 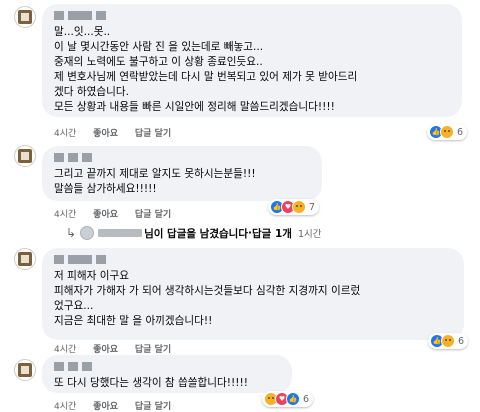 What do you see at coordinates (309, 234) in the screenshot?
I see `reply-time: 1시간` at bounding box center [309, 234].